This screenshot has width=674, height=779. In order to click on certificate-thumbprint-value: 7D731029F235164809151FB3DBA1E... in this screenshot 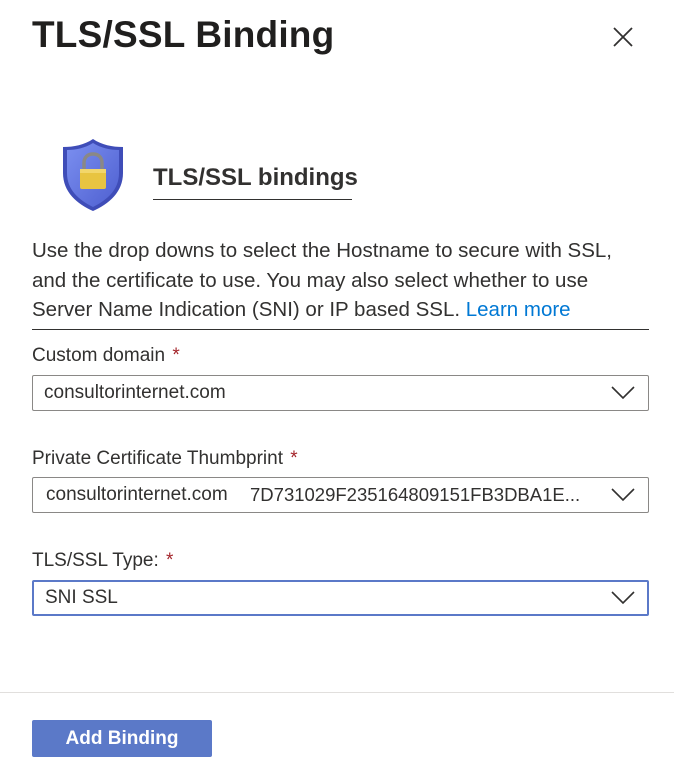, I will do `click(415, 494)`.